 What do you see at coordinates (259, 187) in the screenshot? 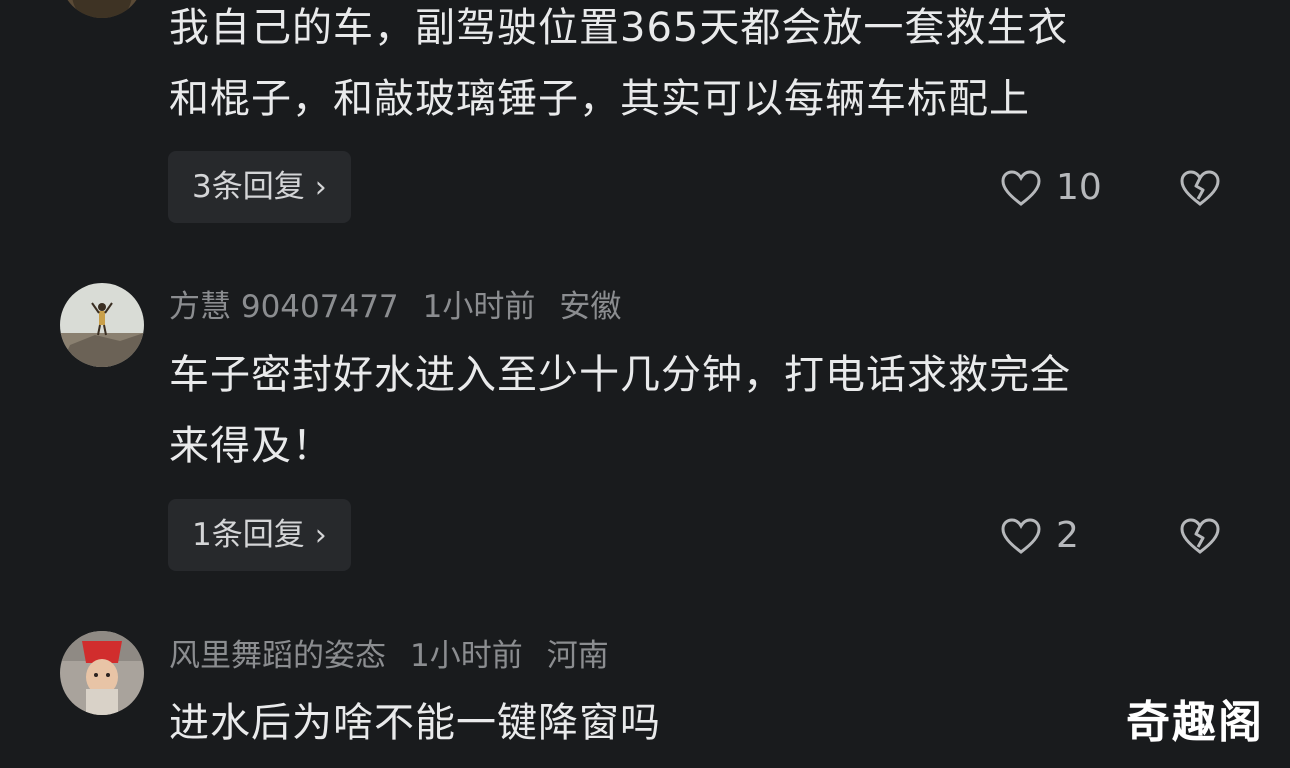
I see `view-replies-button: 3条回复 ›` at bounding box center [259, 187].